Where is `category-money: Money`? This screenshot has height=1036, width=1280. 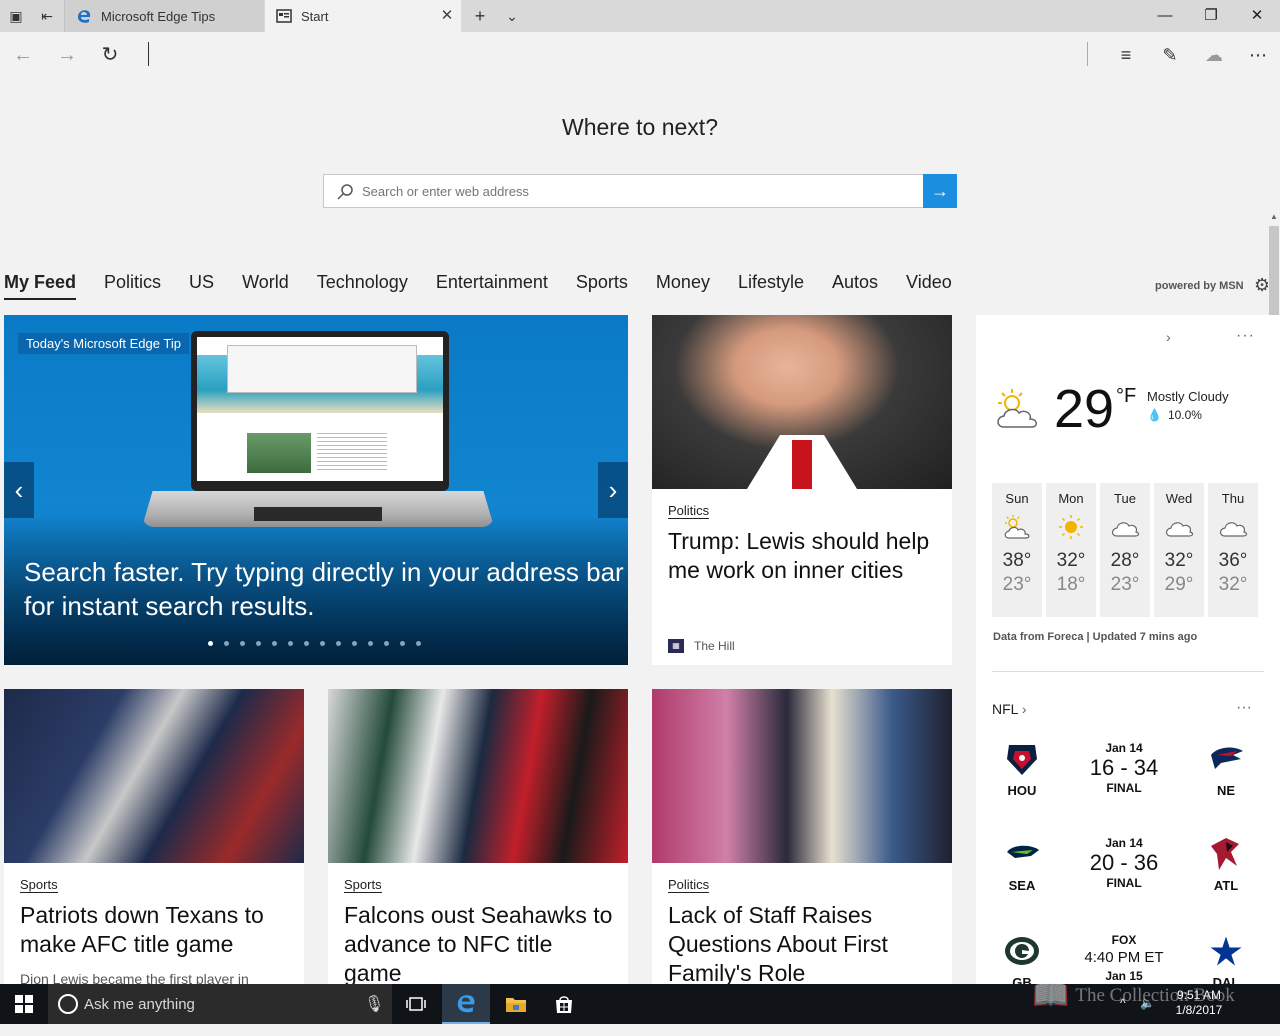 category-money: Money is located at coordinates (683, 286).